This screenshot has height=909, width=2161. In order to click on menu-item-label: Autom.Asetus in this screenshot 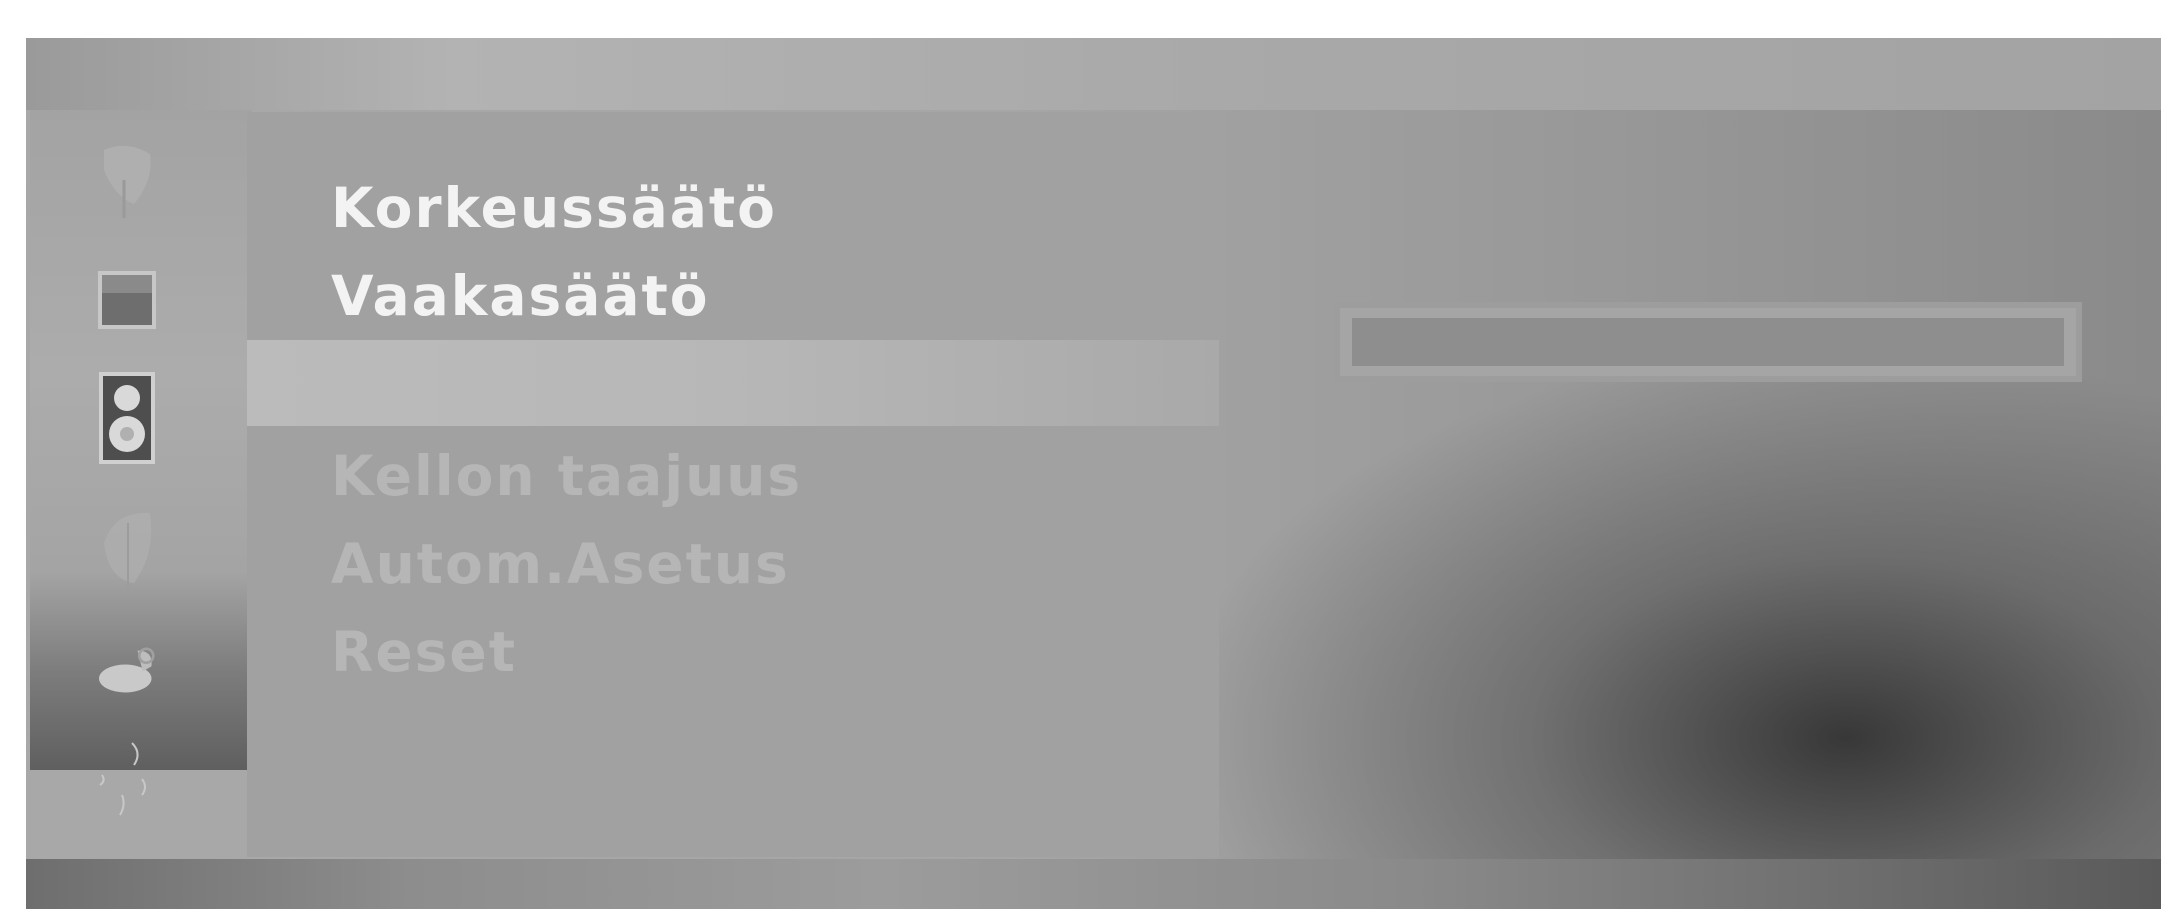, I will do `click(560, 564)`.